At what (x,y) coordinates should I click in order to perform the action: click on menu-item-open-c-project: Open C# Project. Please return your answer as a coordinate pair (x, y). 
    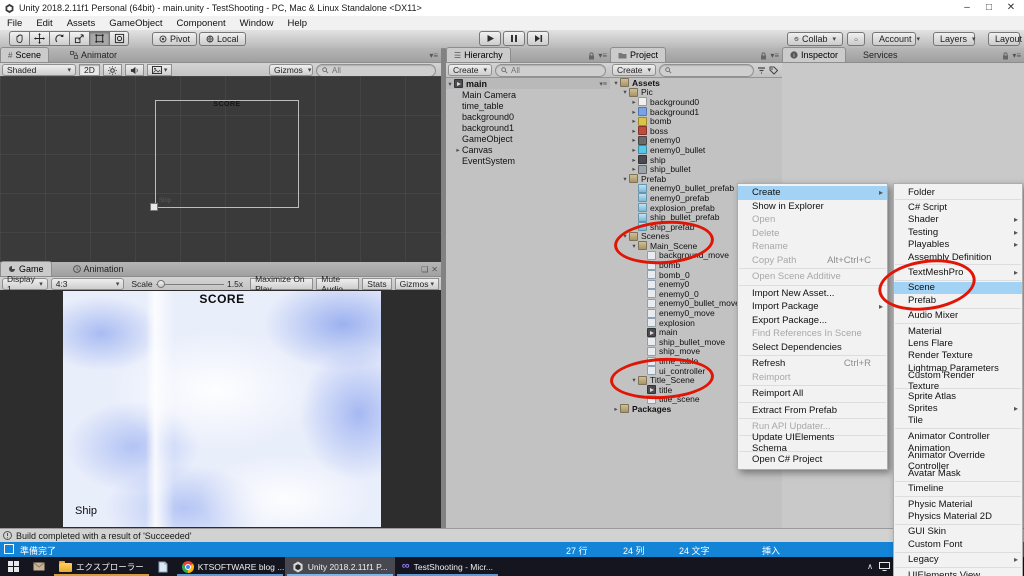
    Looking at the image, I should click on (812, 460).